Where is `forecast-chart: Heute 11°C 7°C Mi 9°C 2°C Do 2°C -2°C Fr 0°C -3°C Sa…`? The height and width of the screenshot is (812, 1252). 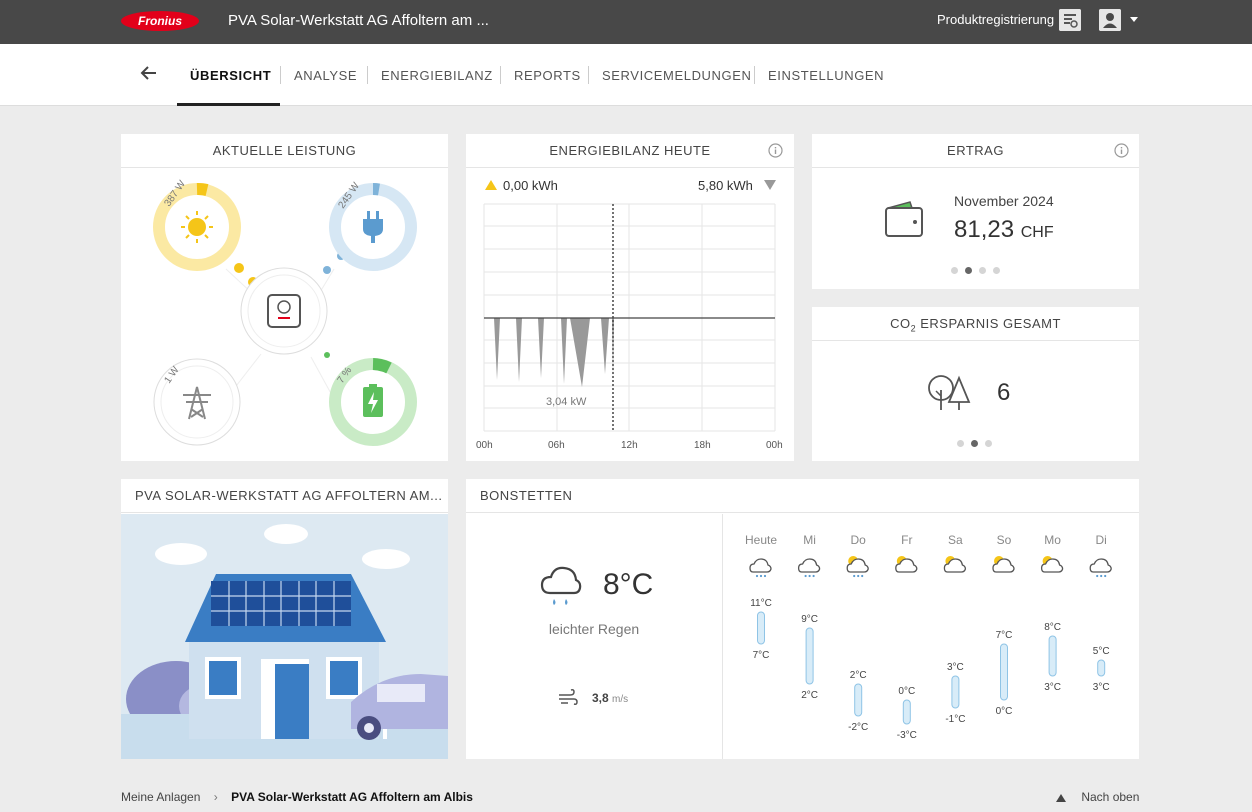 forecast-chart: Heute 11°C 7°C Mi 9°C 2°C Do 2°C -2°C Fr 0°C -3°C Sa… is located at coordinates (928, 637).